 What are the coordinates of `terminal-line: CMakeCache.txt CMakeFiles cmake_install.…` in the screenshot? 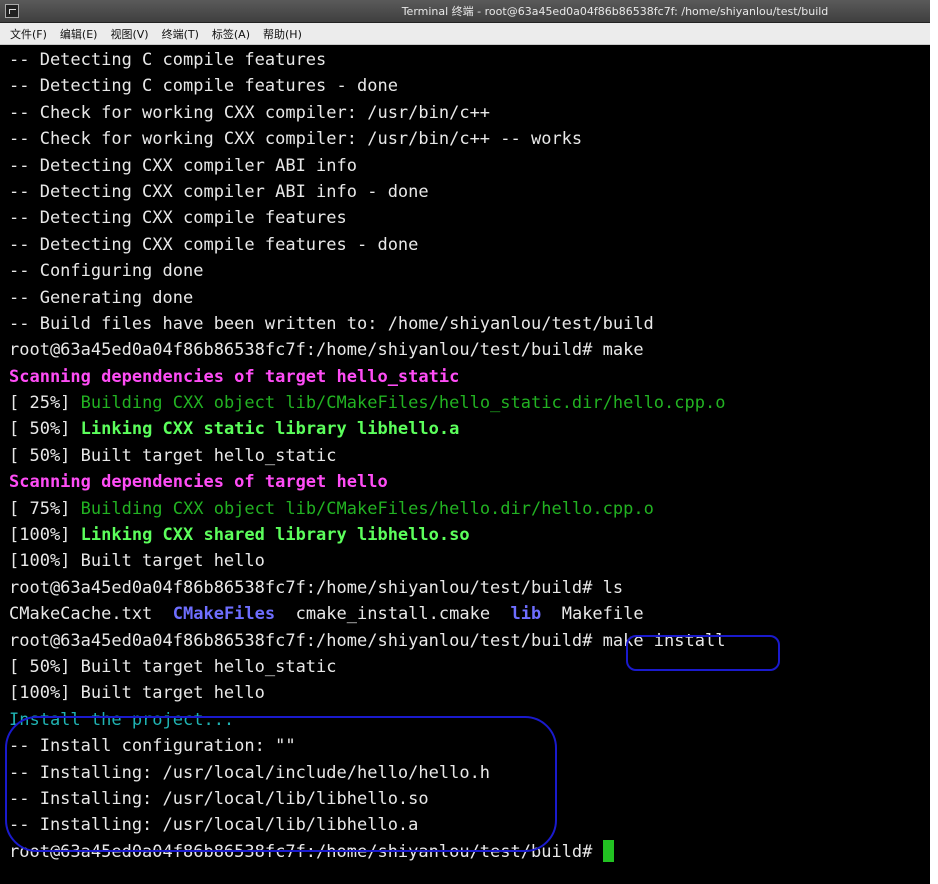 It's located at (469, 614).